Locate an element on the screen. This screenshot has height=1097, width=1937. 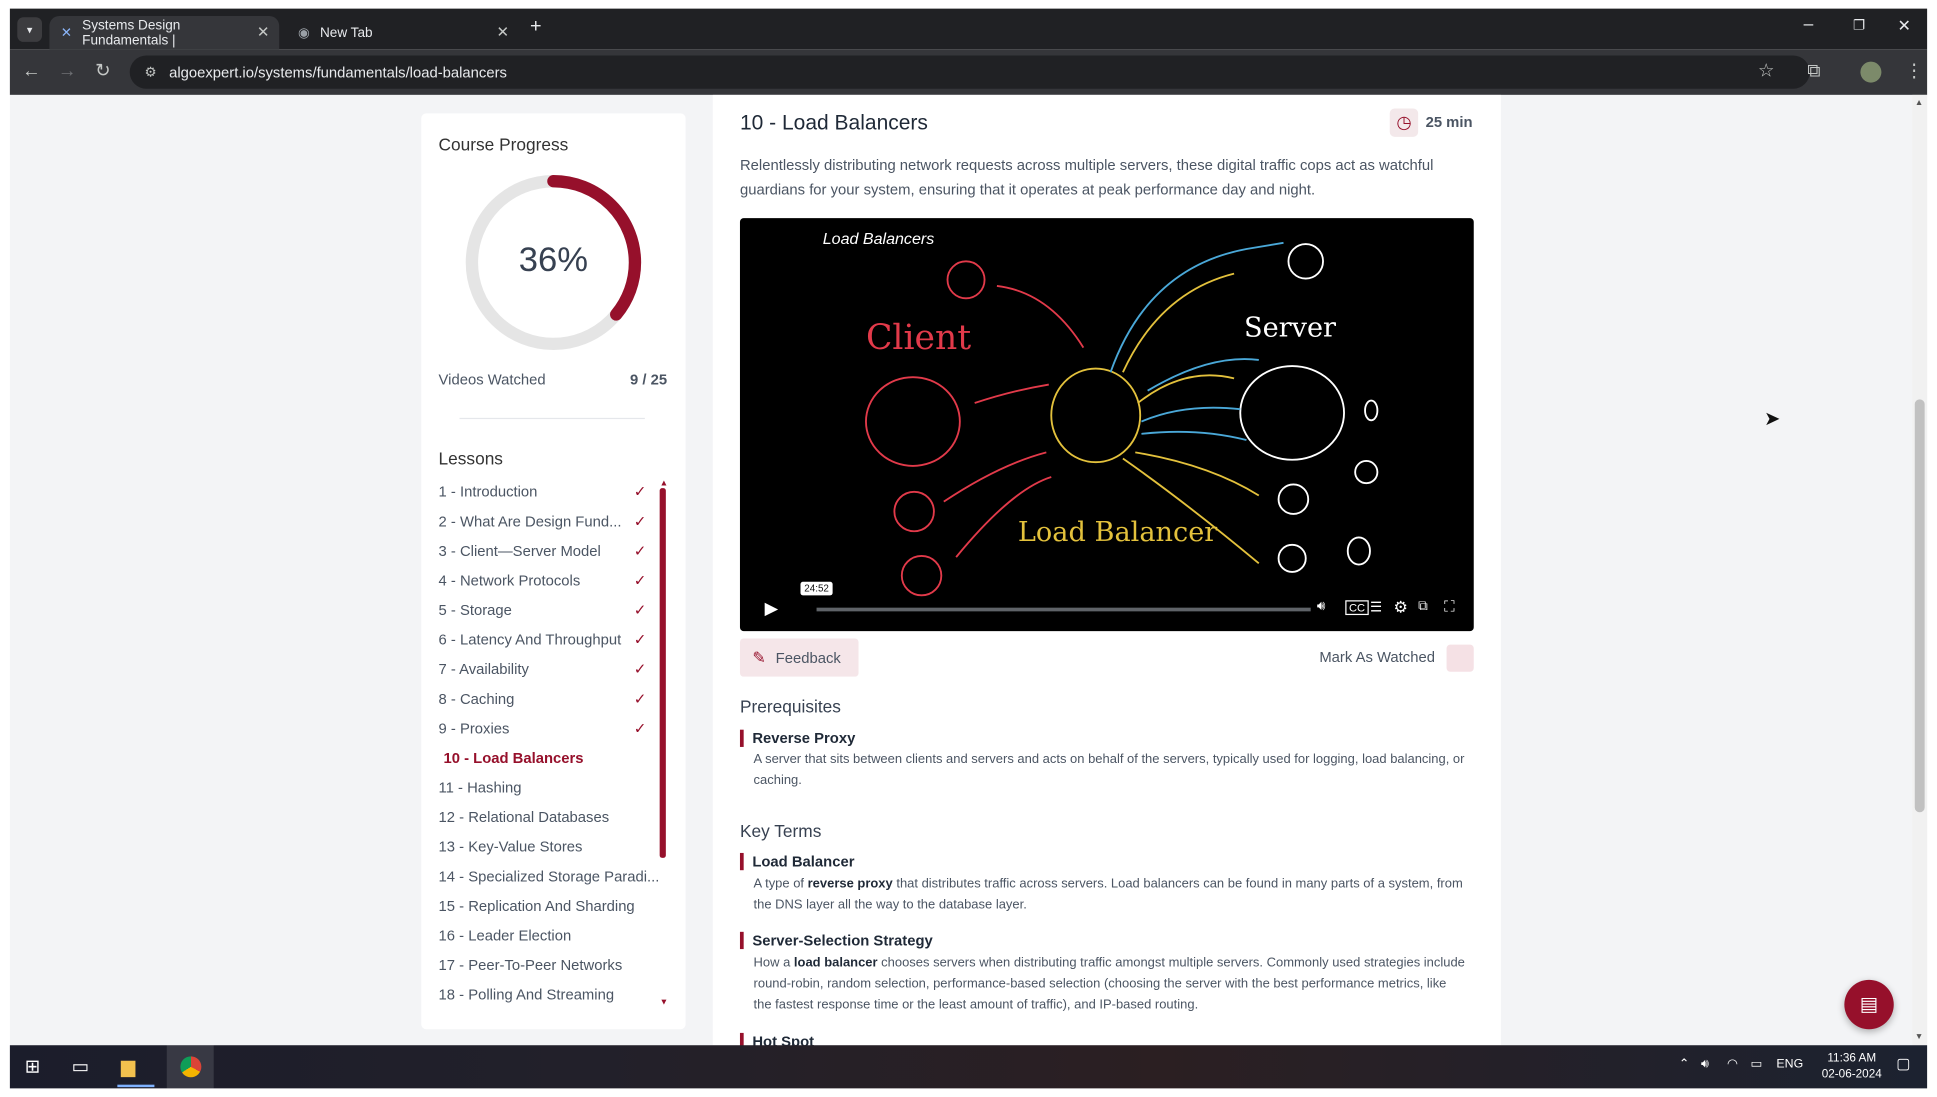
lesson-item: 5 - Storage is located at coordinates (475, 609).